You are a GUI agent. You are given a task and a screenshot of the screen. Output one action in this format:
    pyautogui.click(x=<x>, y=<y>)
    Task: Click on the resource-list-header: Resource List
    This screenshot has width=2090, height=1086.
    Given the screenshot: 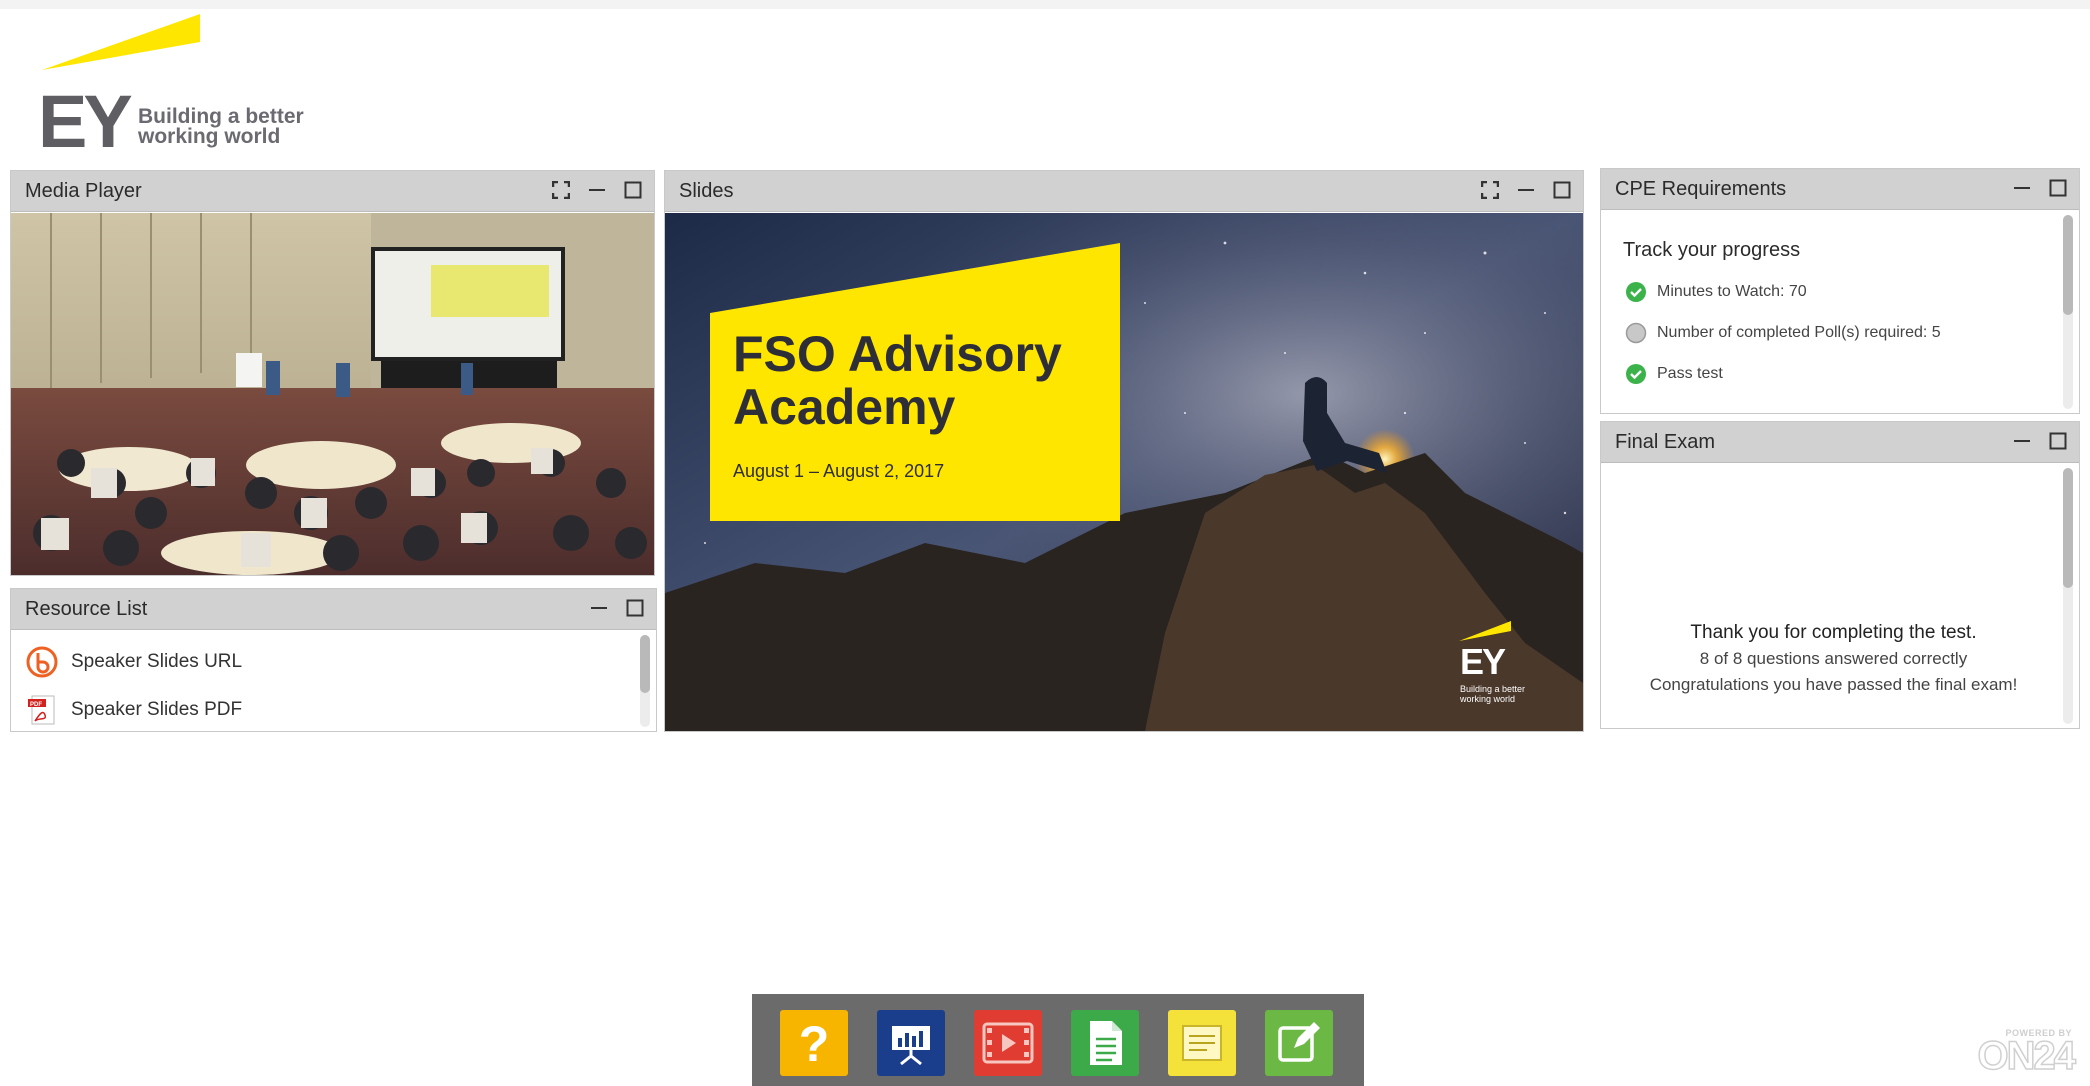 What is the action you would take?
    pyautogui.click(x=333, y=609)
    